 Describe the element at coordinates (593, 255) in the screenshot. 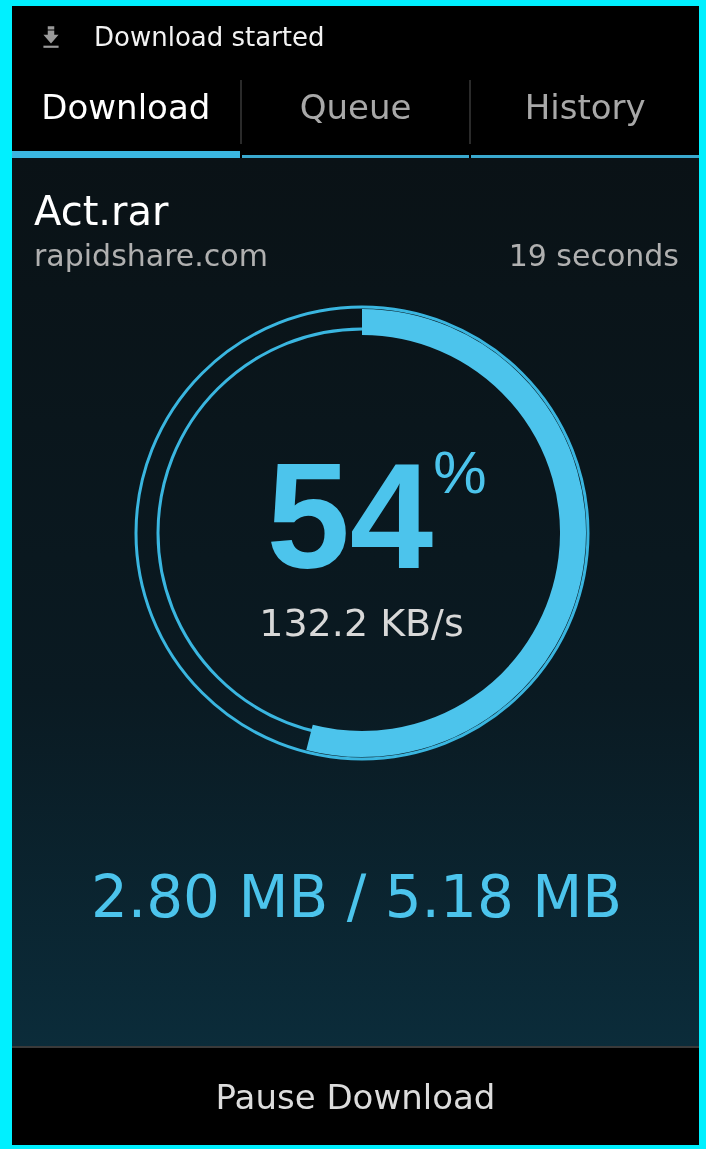

I see `time-remaining: 19 seconds` at that location.